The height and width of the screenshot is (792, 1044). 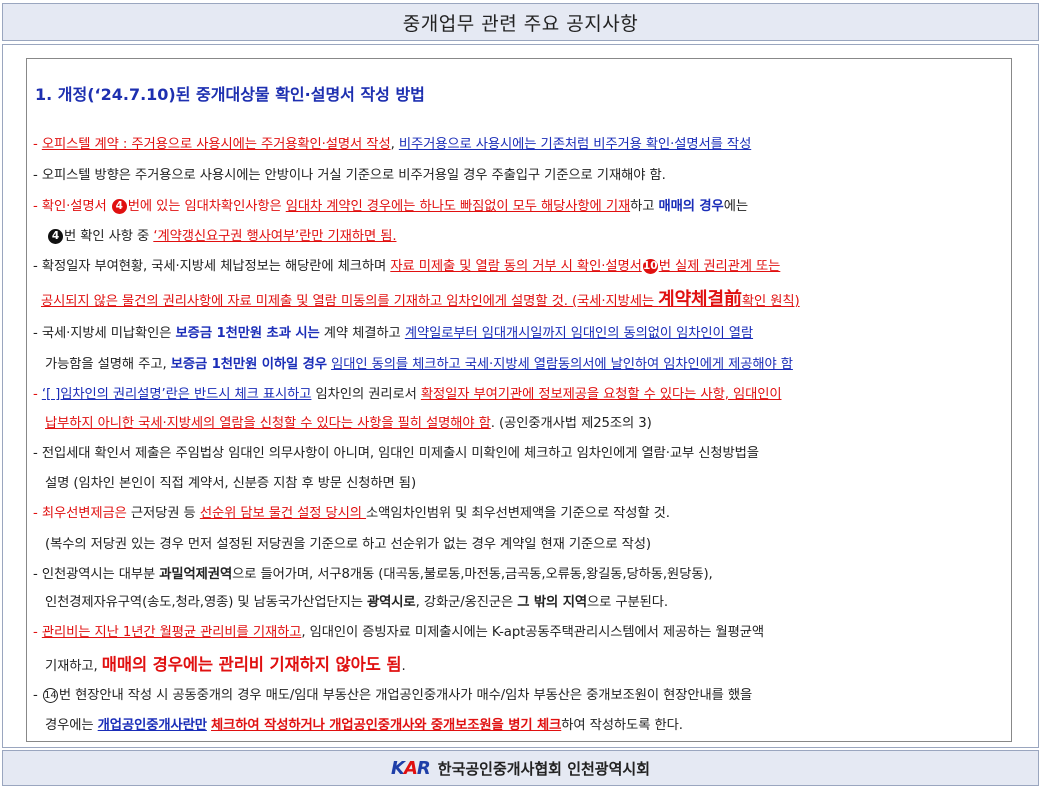 What do you see at coordinates (398, 768) in the screenshot?
I see `logo-letter: K` at bounding box center [398, 768].